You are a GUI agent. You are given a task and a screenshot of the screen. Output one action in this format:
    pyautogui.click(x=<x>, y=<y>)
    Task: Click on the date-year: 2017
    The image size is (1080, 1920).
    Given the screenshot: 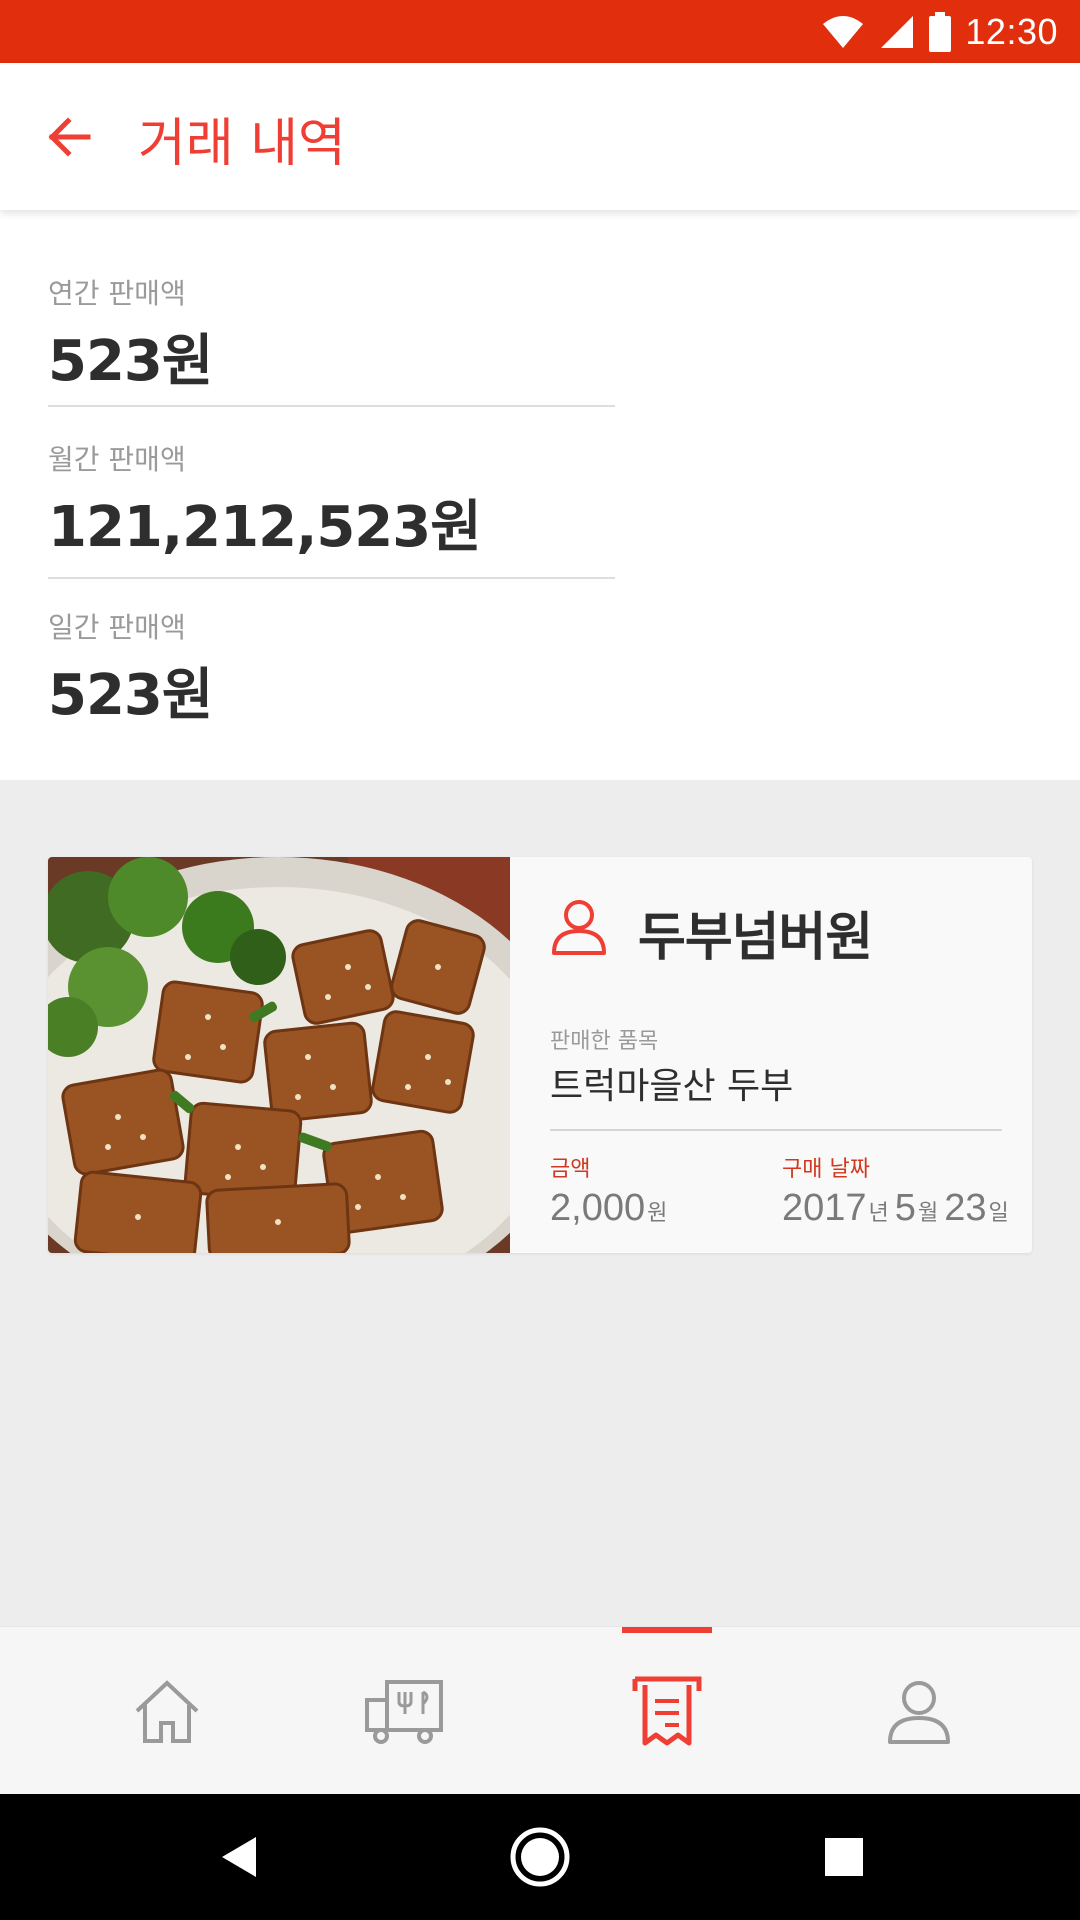 What is the action you would take?
    pyautogui.click(x=824, y=1208)
    